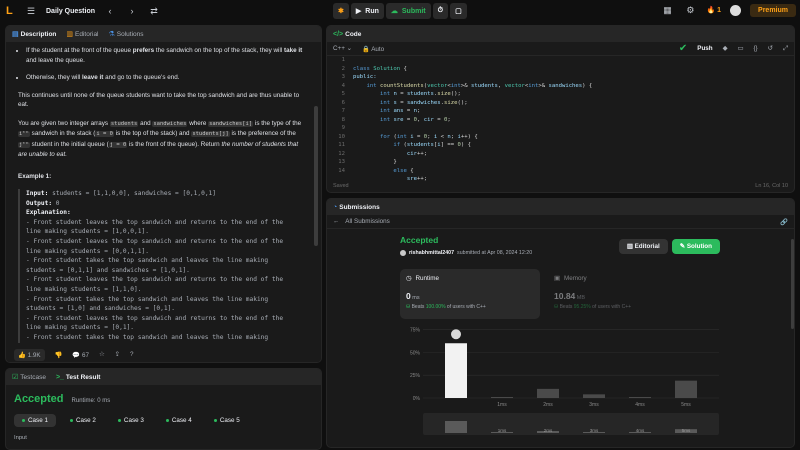 This screenshot has width=800, height=450. What do you see at coordinates (792, 284) in the screenshot?
I see `submissions-scrollbar` at bounding box center [792, 284].